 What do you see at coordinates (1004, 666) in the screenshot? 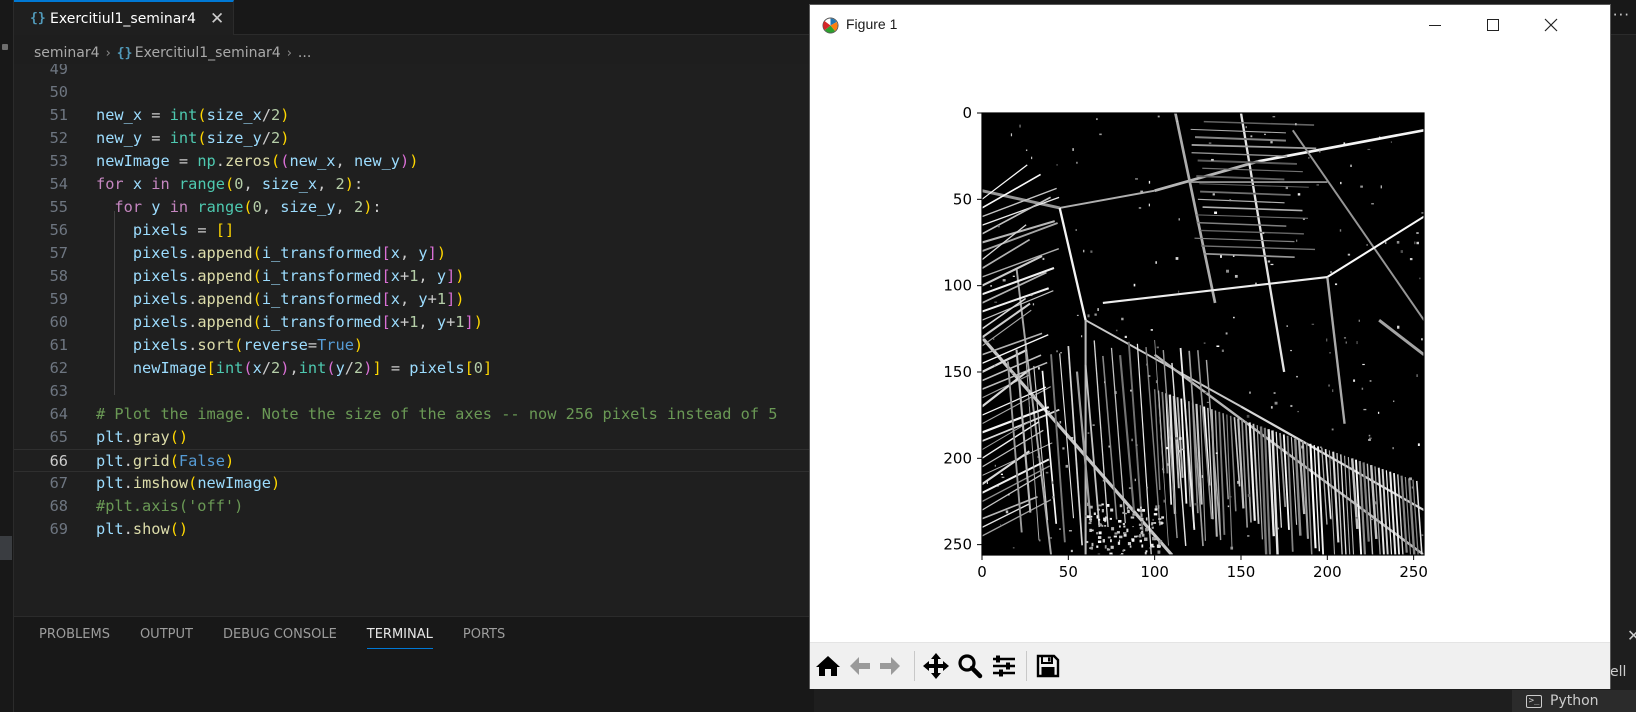
I see `configure-subplots-button` at bounding box center [1004, 666].